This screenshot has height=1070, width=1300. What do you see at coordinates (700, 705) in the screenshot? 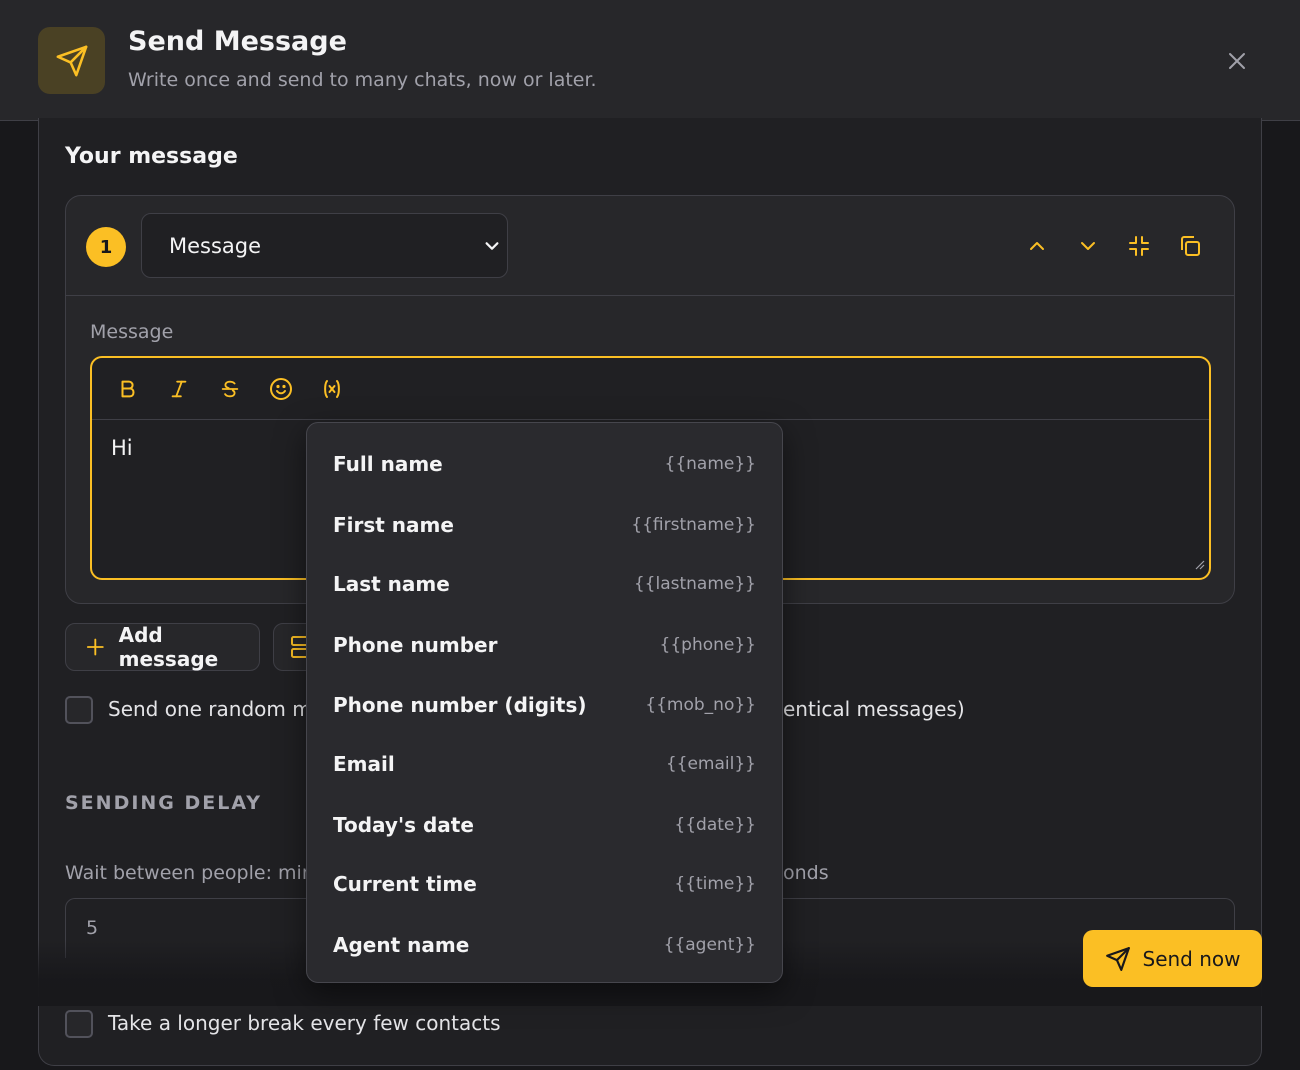
I see `variable-token: {{mob_no}}` at bounding box center [700, 705].